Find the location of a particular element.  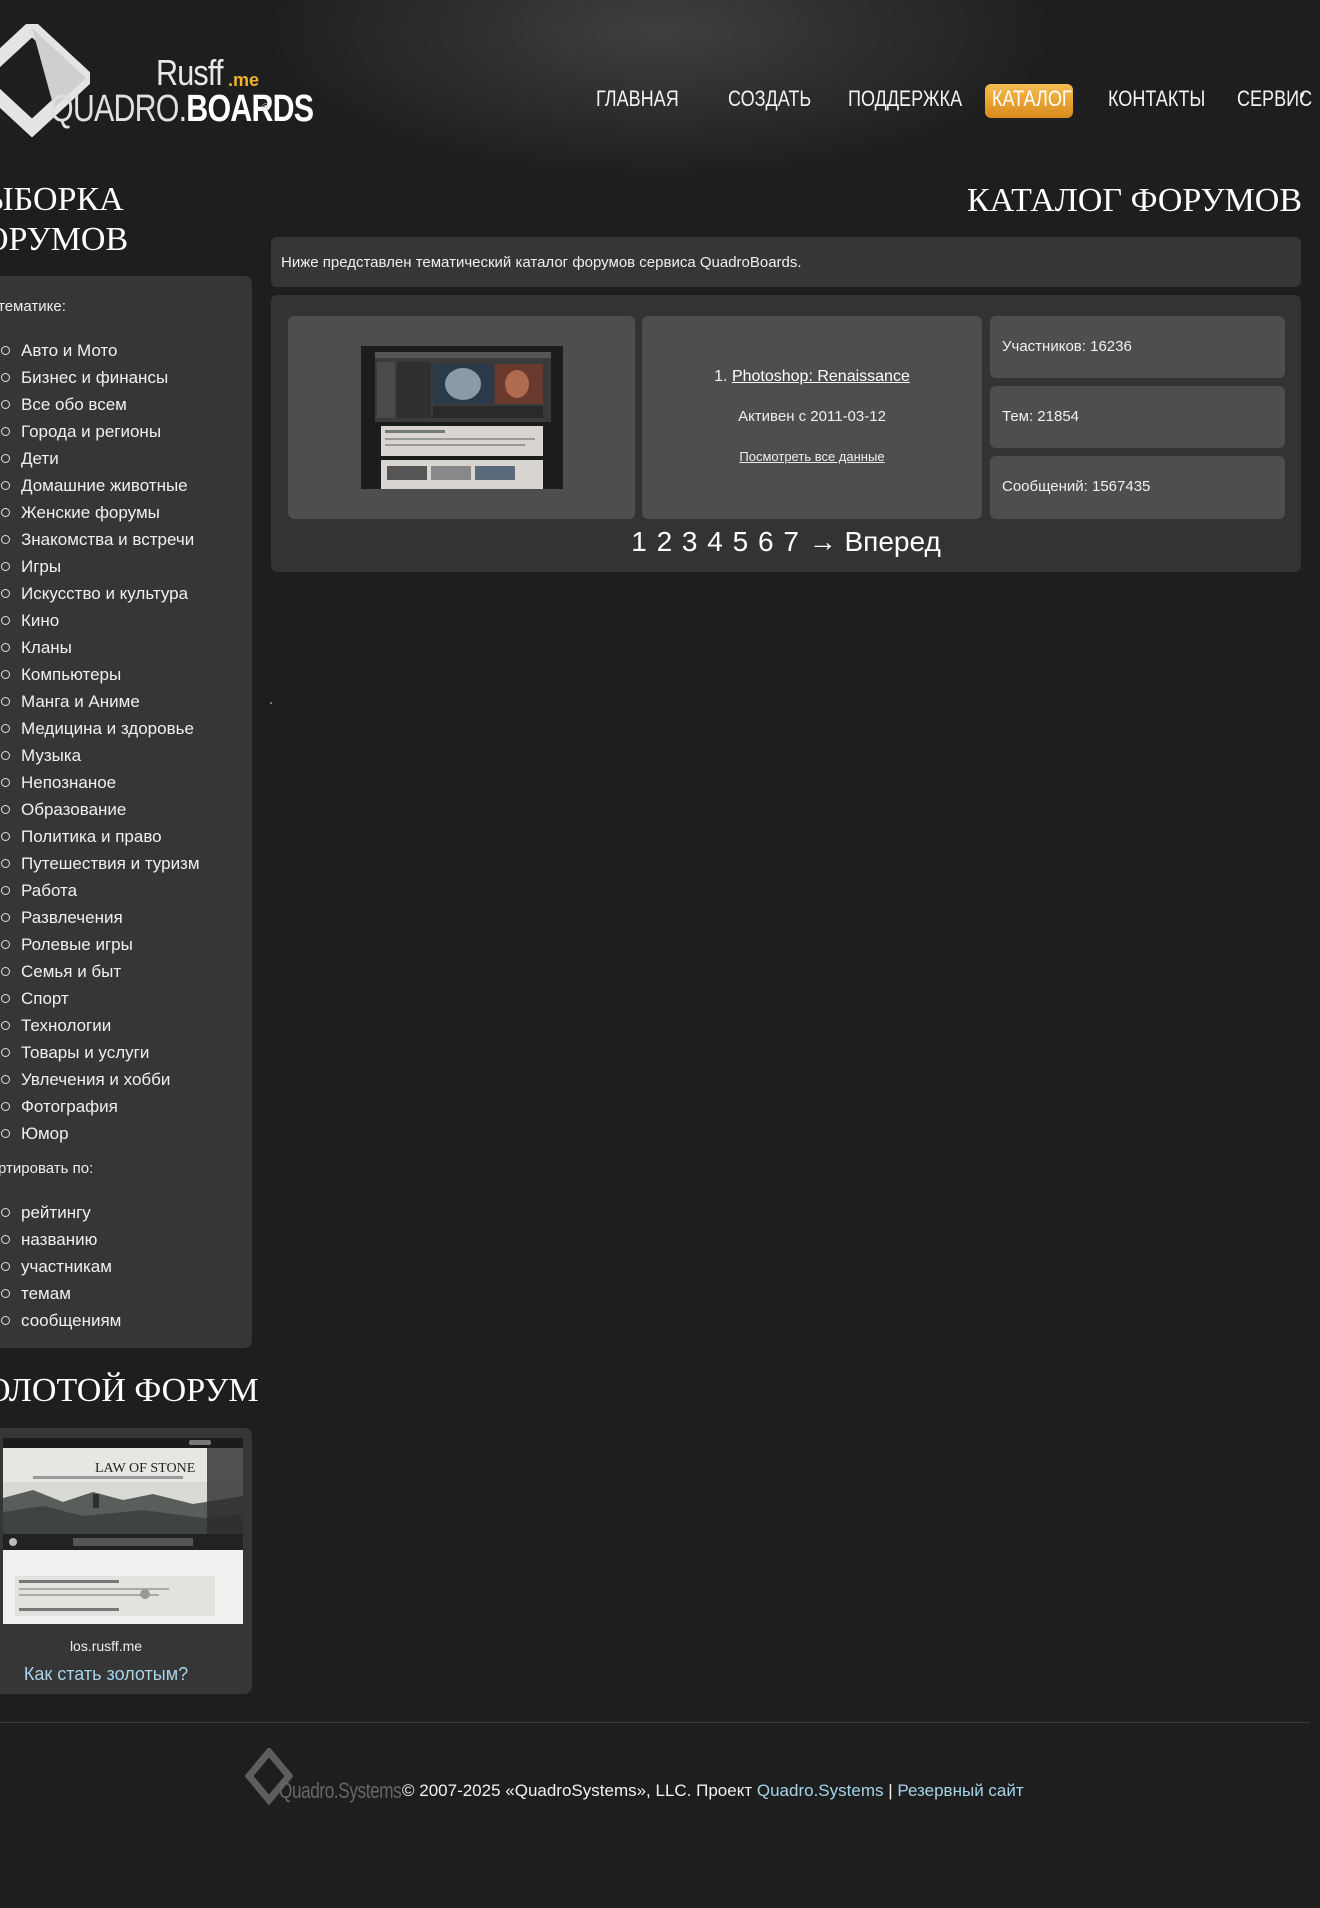

page-link: 5 is located at coordinates (741, 541).